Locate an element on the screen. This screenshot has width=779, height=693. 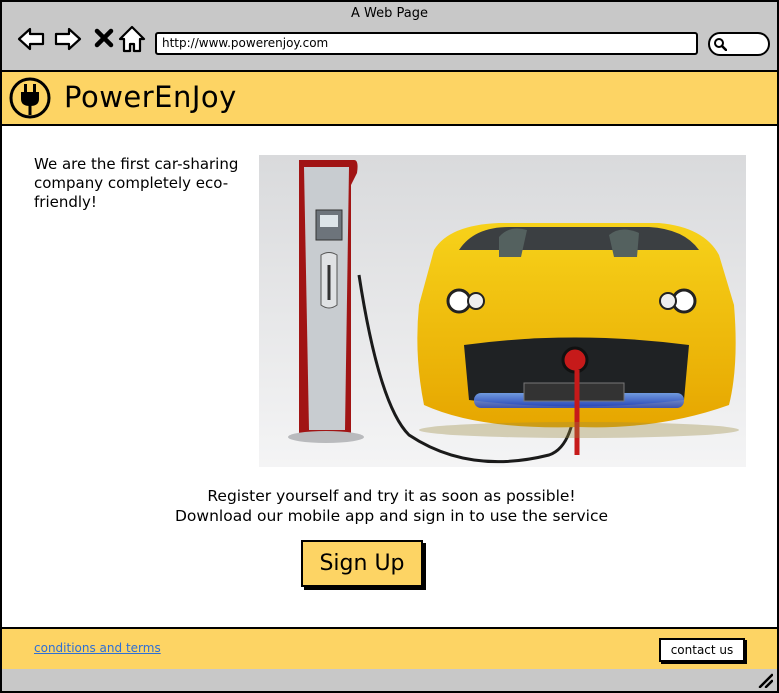
sign-up-button: Sign Up is located at coordinates (362, 563).